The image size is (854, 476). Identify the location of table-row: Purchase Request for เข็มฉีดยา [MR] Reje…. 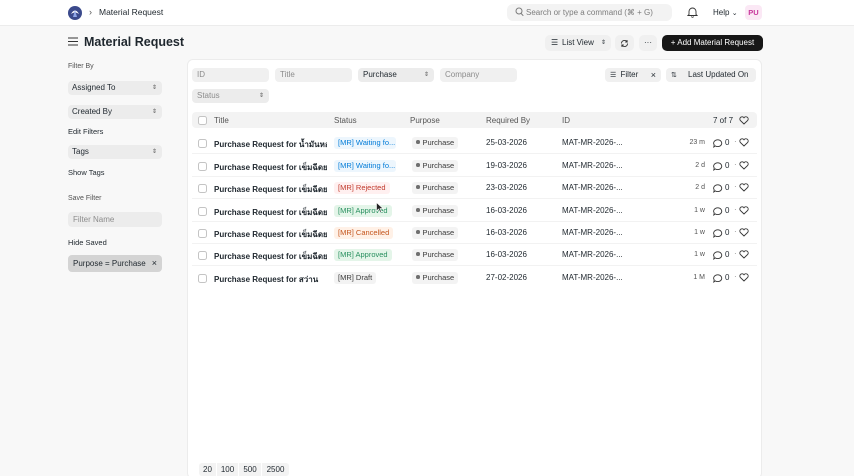
(474, 188).